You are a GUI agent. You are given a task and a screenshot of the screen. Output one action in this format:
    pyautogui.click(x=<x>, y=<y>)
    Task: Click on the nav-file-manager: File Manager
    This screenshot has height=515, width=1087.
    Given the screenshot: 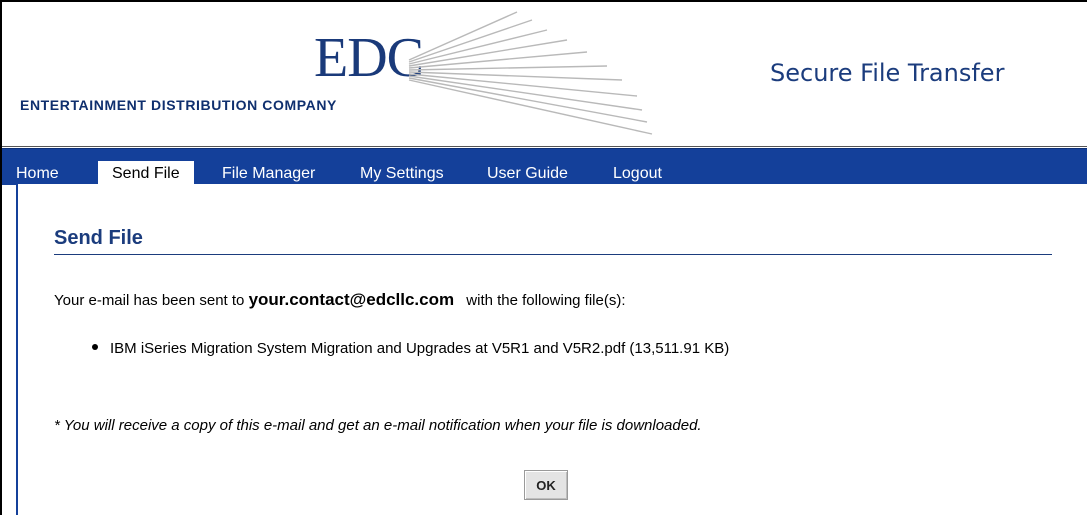 What is the action you would take?
    pyautogui.click(x=268, y=173)
    